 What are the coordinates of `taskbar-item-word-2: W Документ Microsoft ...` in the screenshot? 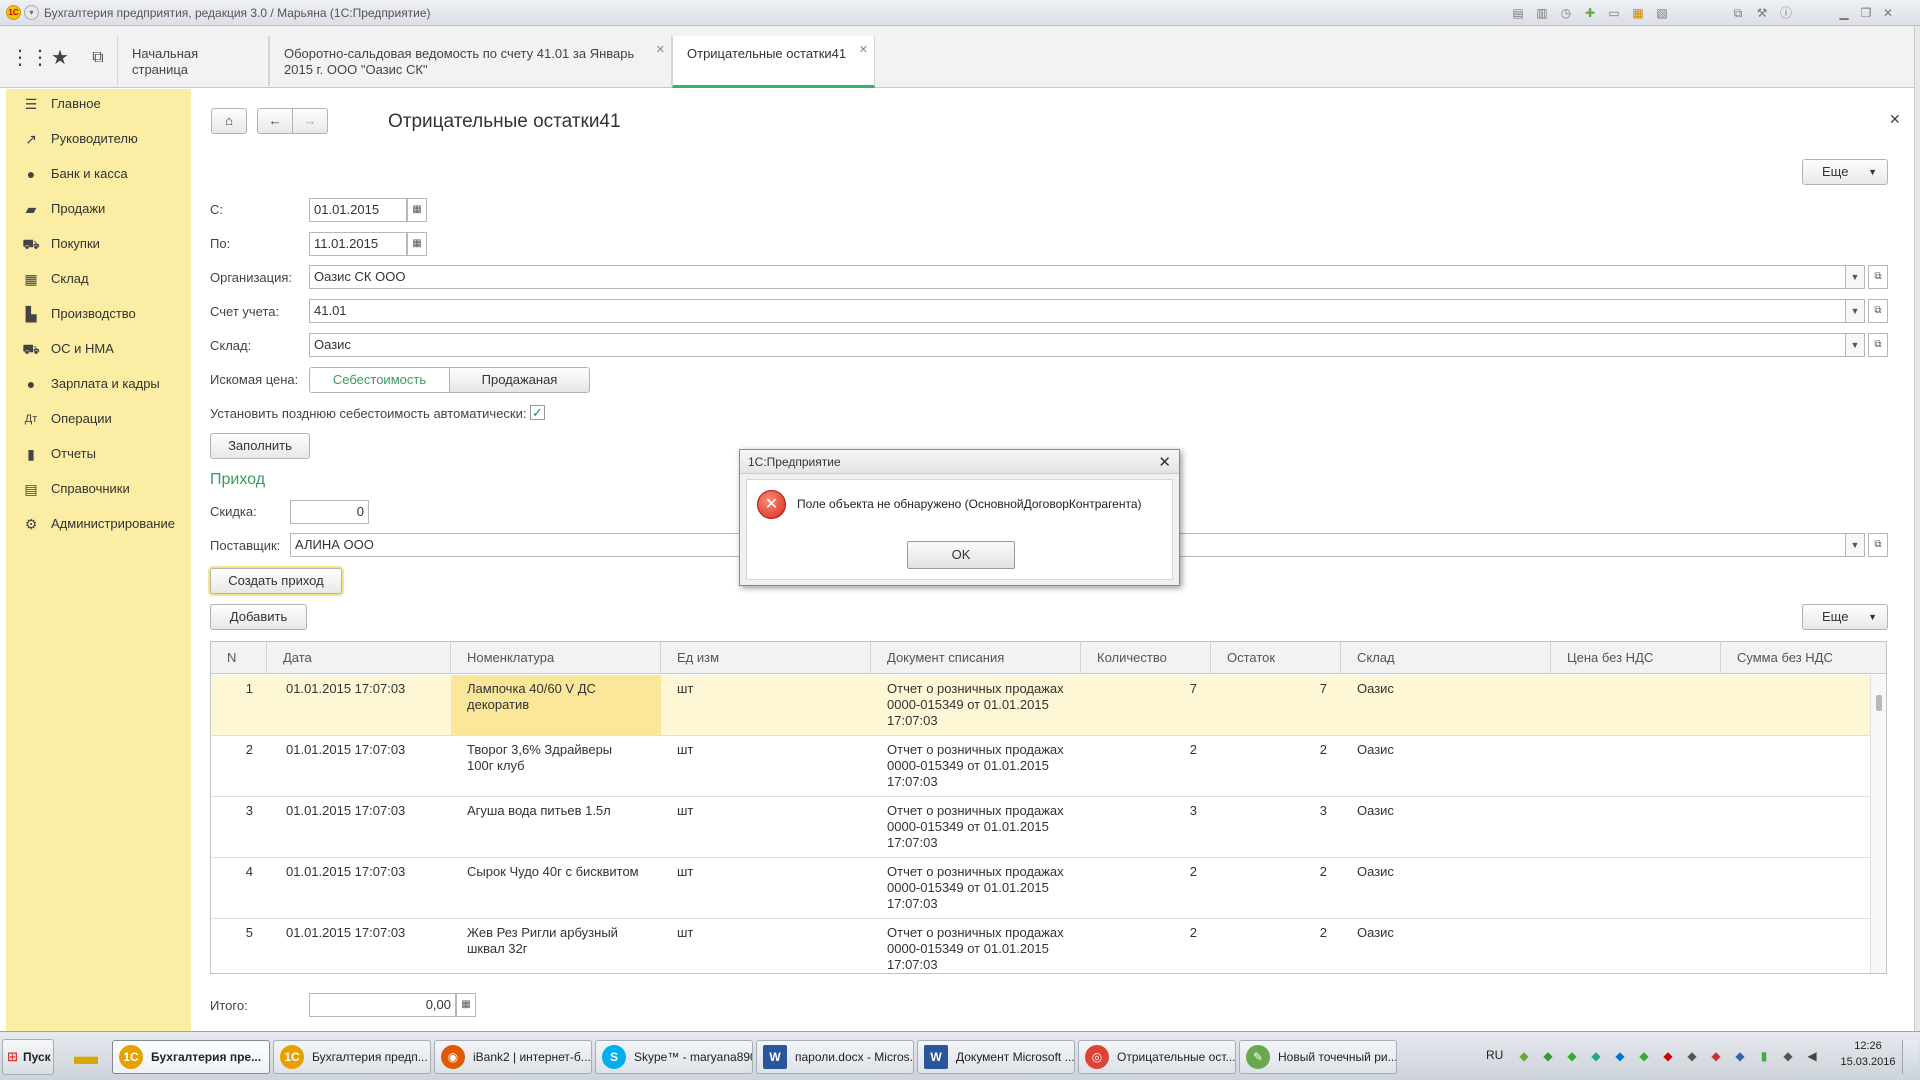 It's located at (996, 1057).